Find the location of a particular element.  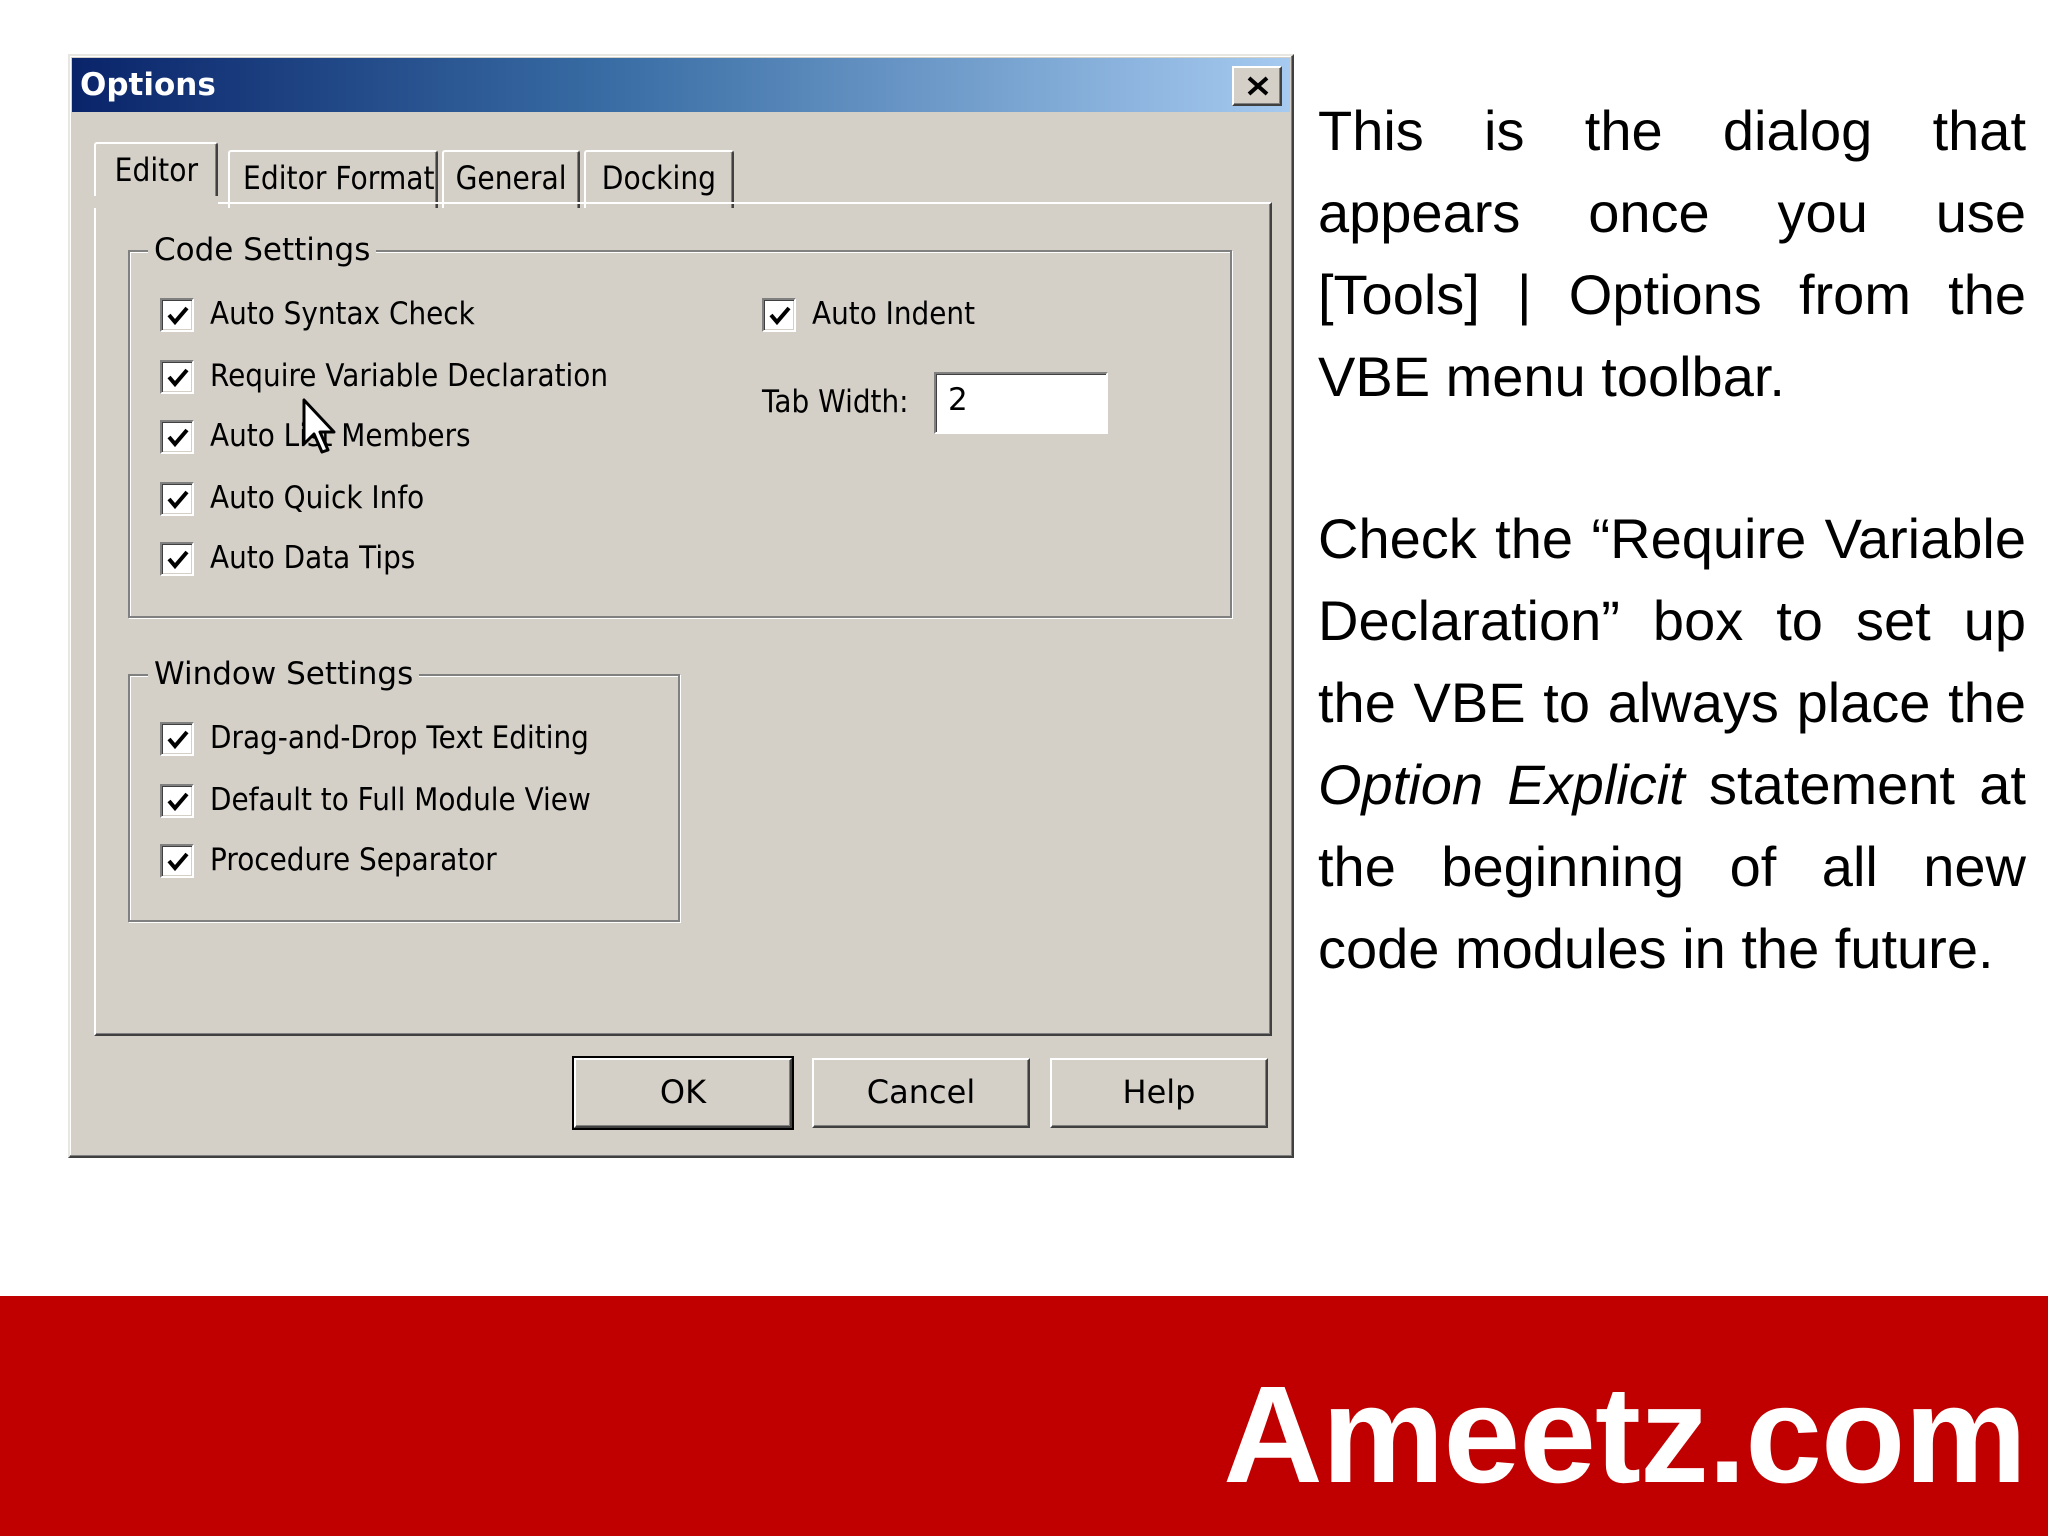

option-explicit-emphasis: Option Explicit is located at coordinates (1501, 784).